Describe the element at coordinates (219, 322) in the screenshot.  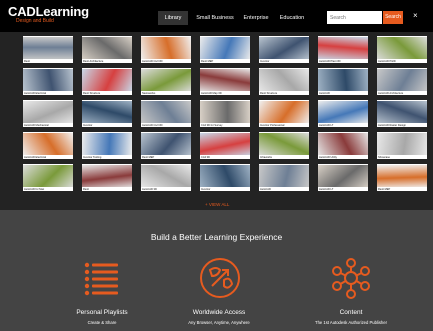
I see `feature-subtitle-access: Any Browser, Anytime, Anywhere` at that location.